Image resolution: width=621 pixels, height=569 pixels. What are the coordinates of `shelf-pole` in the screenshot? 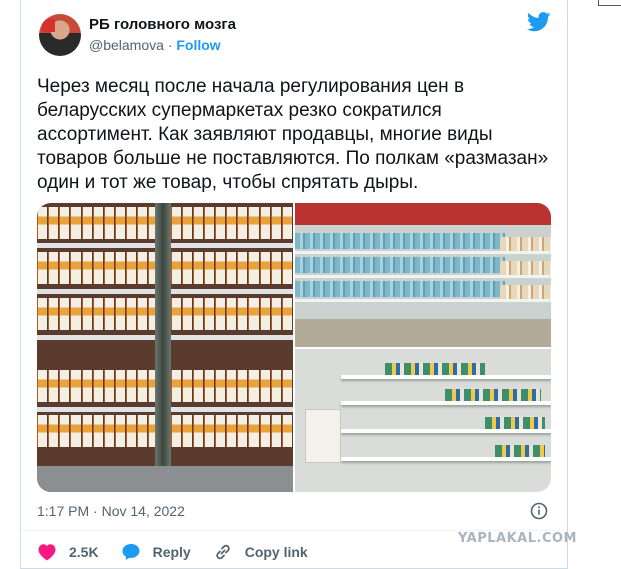 It's located at (163, 347).